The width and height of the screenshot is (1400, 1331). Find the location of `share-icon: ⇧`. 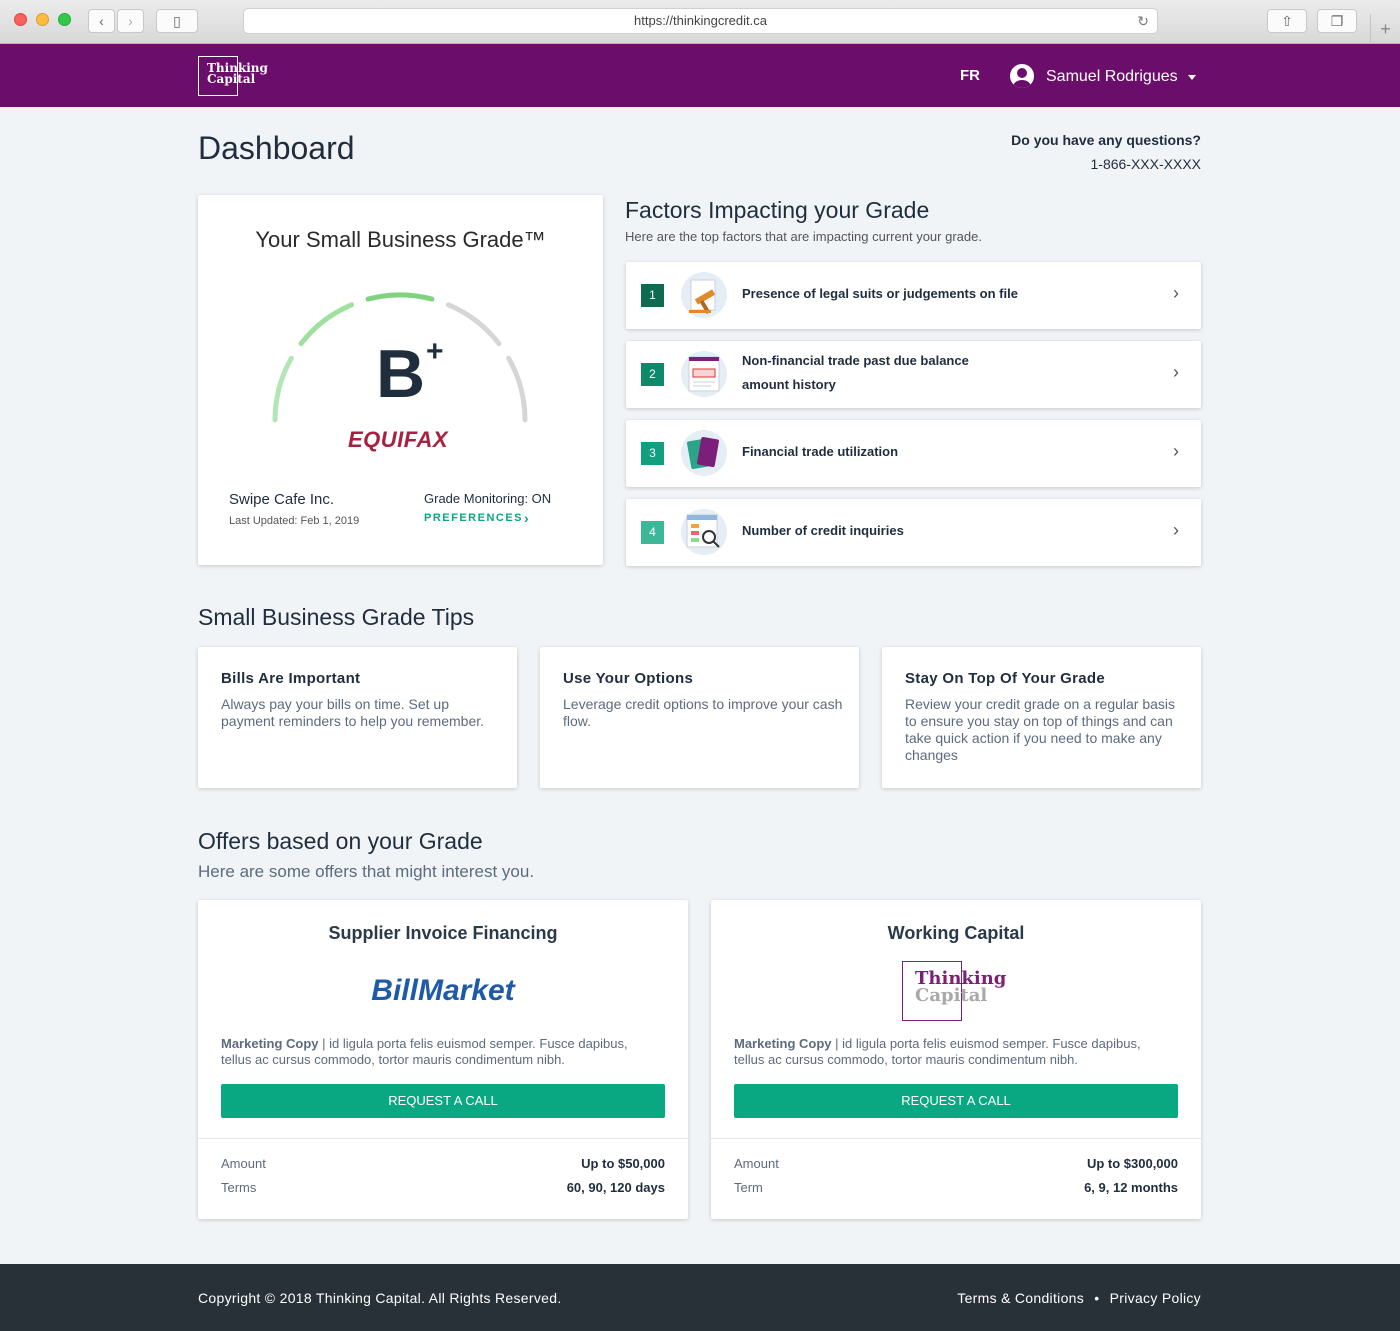

share-icon: ⇧ is located at coordinates (1287, 21).